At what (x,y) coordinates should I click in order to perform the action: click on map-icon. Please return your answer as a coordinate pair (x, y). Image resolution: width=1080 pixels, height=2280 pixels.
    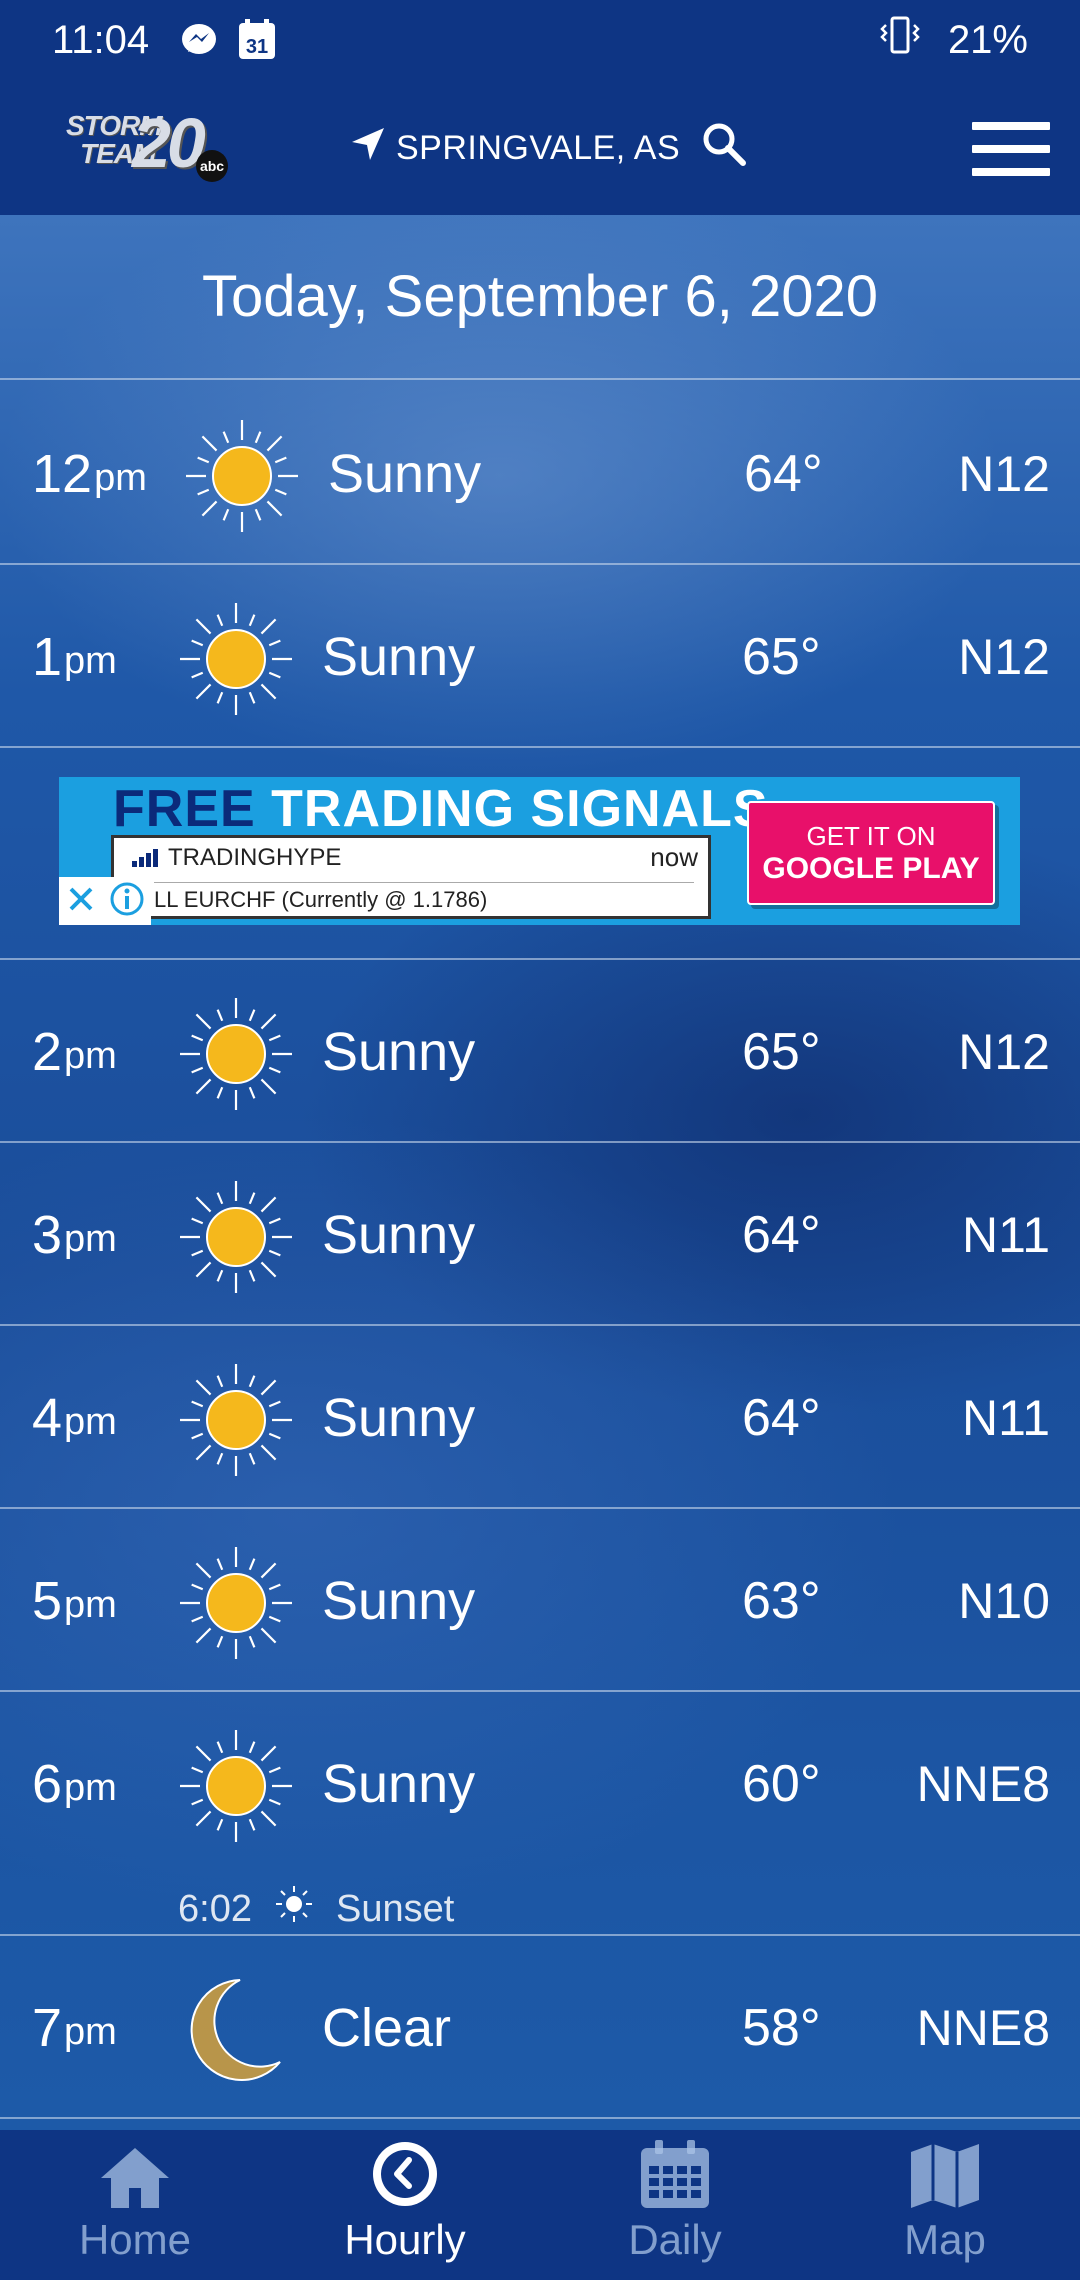
    Looking at the image, I should click on (945, 2174).